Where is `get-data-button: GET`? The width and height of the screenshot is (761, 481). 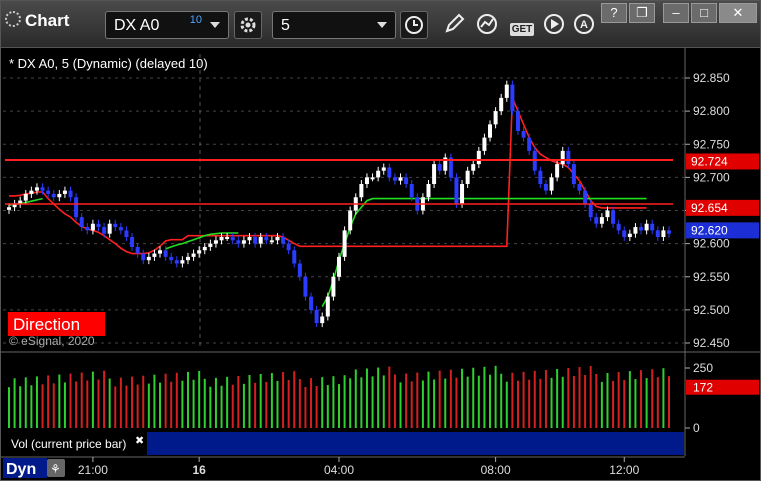
get-data-button: GET is located at coordinates (522, 26).